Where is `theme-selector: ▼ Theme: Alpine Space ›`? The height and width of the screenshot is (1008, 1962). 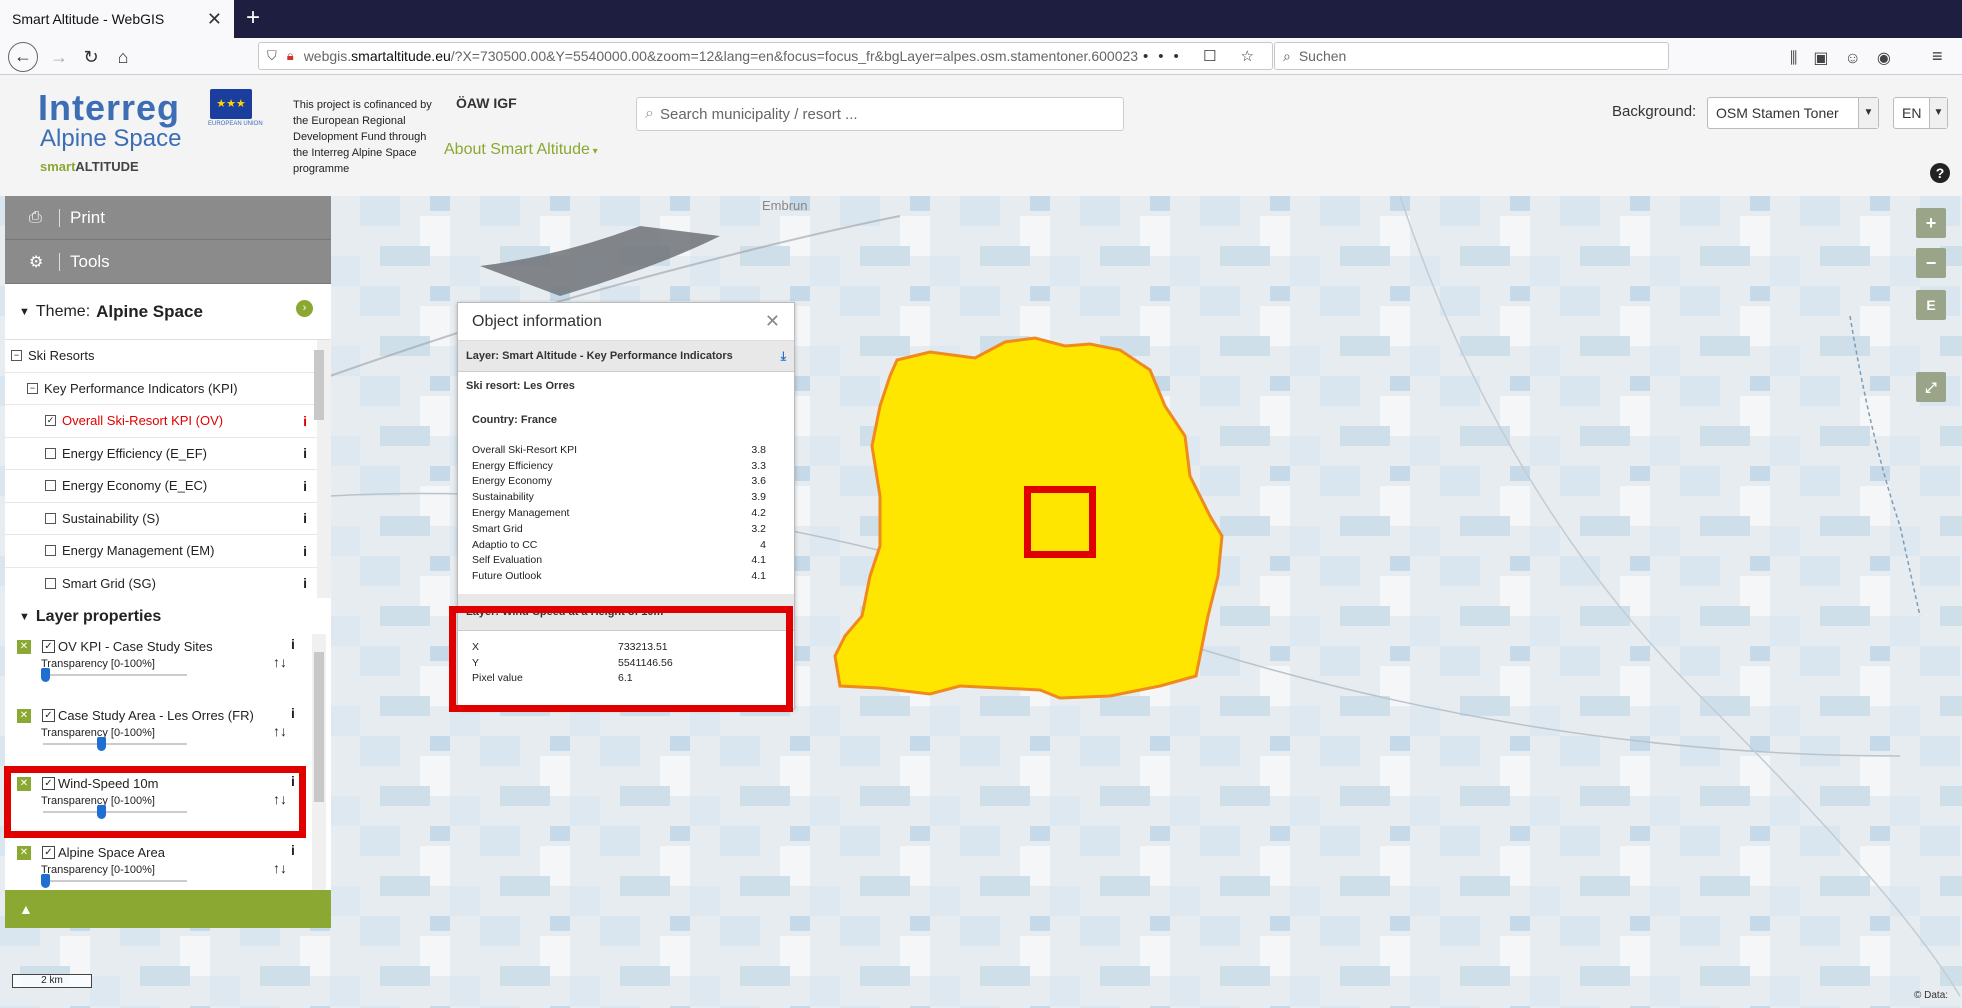
theme-selector: ▼ Theme: Alpine Space › is located at coordinates (168, 312).